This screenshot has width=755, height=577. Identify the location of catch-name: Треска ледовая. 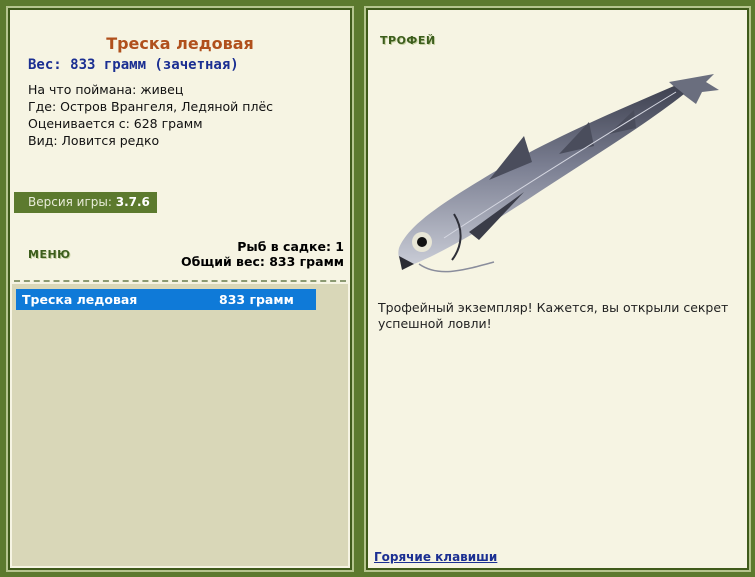
(80, 299).